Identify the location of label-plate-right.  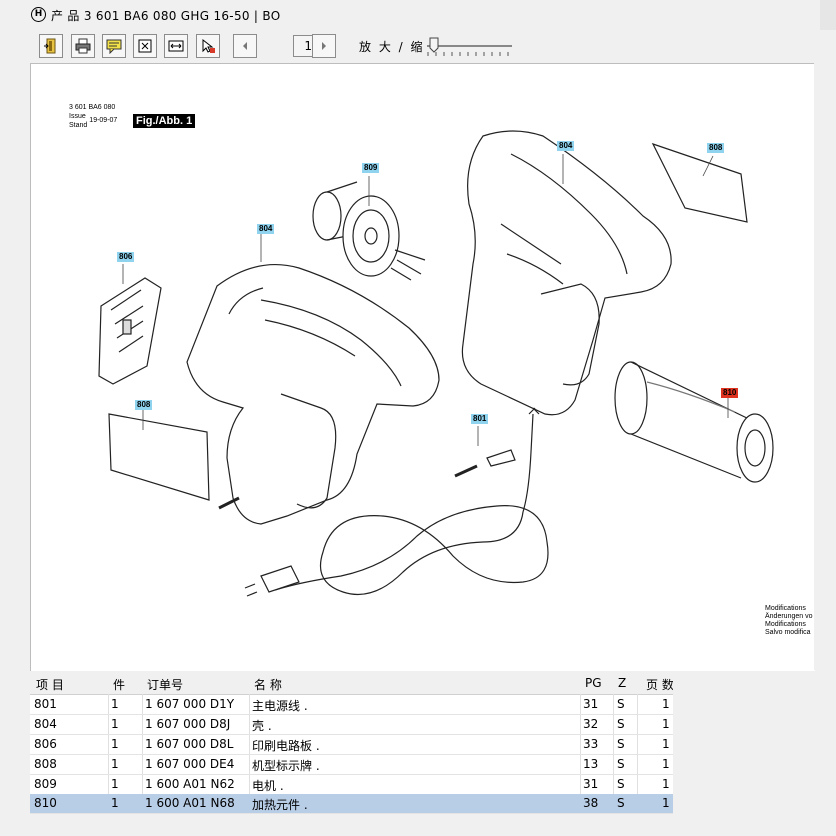
(699, 182).